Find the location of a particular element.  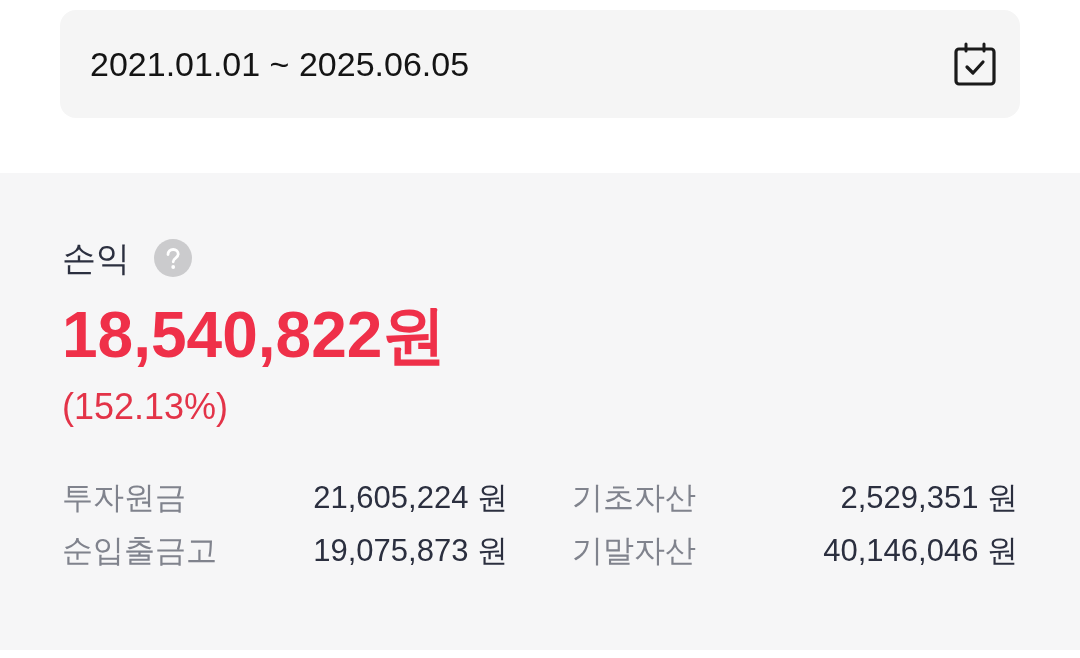

stat-label: 순입출금고 is located at coordinates (139, 551).